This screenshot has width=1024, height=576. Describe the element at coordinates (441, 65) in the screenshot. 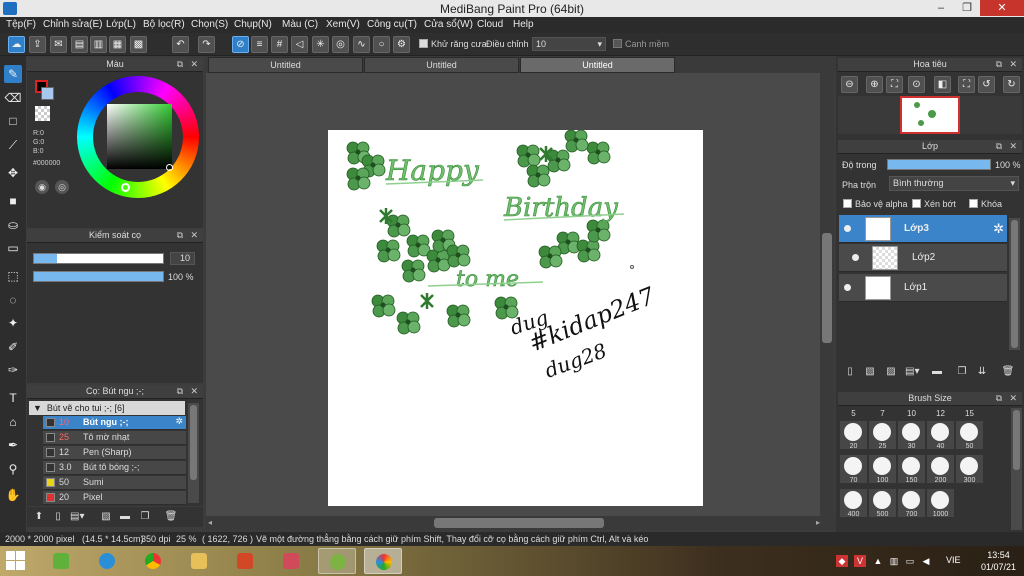

I see `tab-document-2: Untitled` at that location.